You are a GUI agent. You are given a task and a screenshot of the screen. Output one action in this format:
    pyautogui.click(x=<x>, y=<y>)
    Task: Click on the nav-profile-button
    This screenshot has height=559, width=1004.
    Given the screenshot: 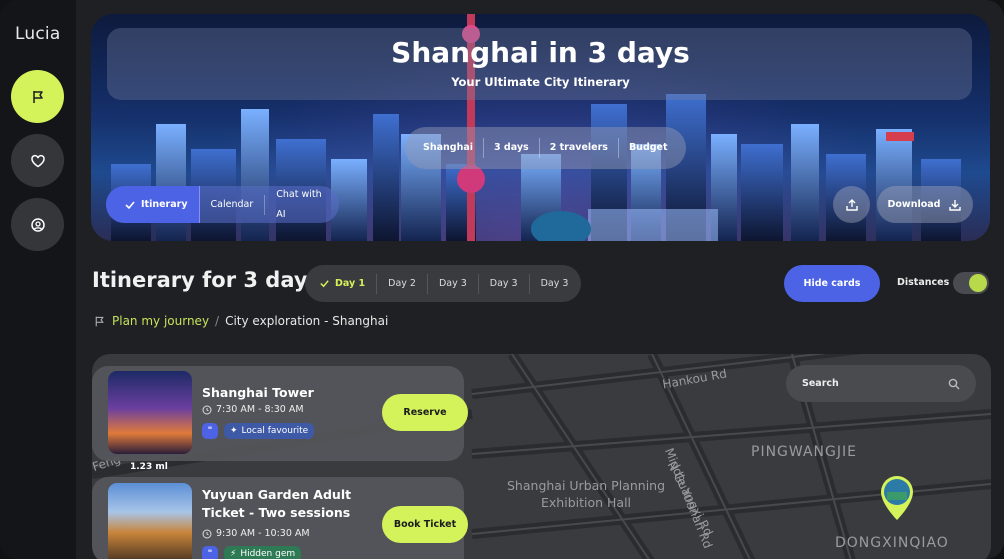 What is the action you would take?
    pyautogui.click(x=37, y=224)
    